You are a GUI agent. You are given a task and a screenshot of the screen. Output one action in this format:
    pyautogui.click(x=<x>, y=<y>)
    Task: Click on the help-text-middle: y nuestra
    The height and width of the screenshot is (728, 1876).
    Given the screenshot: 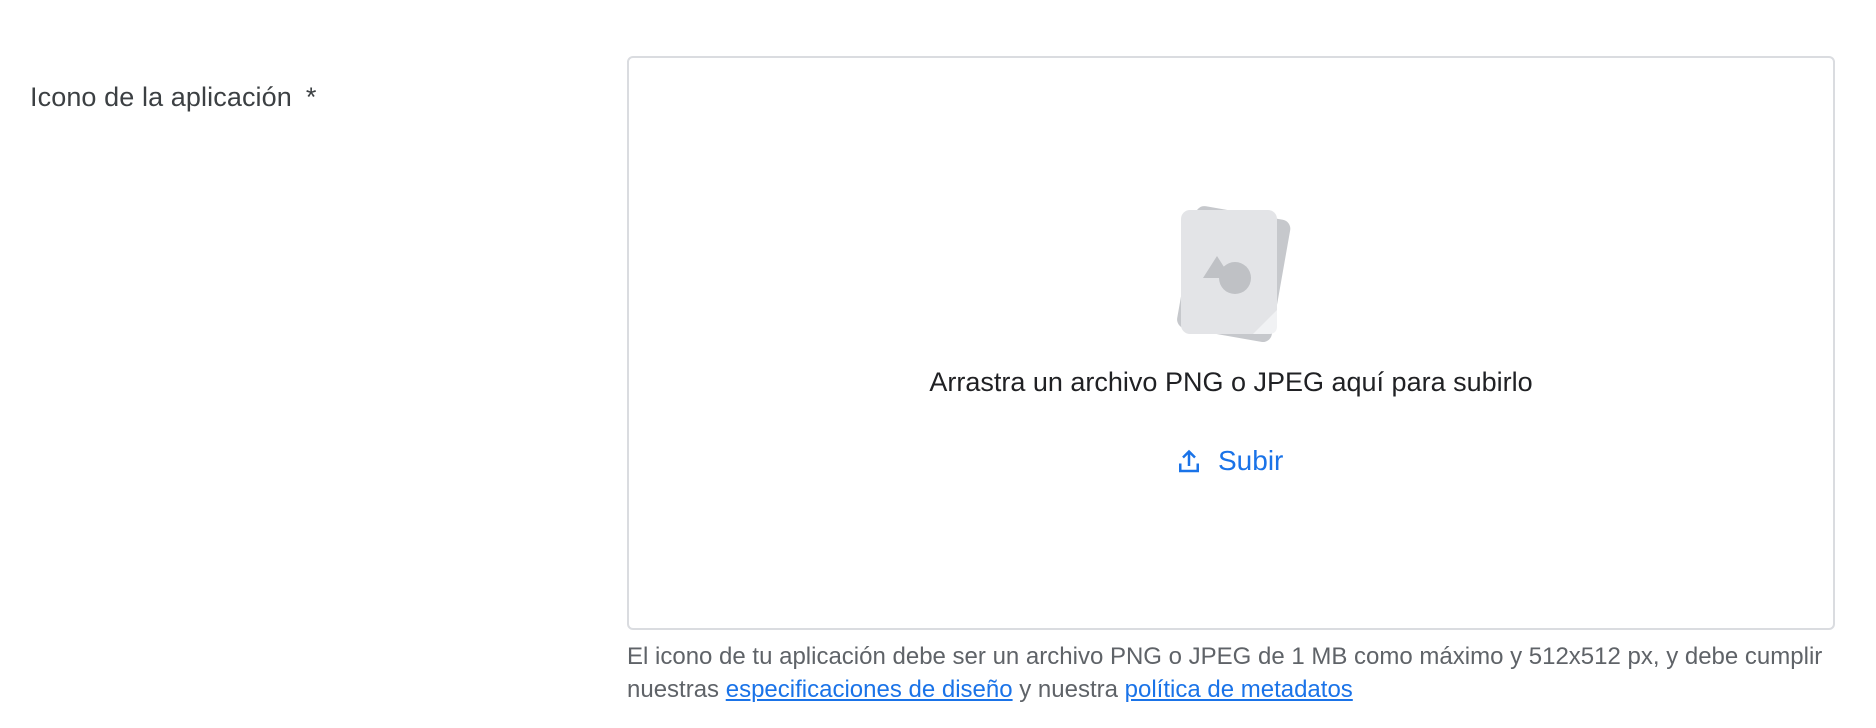 What is the action you would take?
    pyautogui.click(x=1068, y=689)
    